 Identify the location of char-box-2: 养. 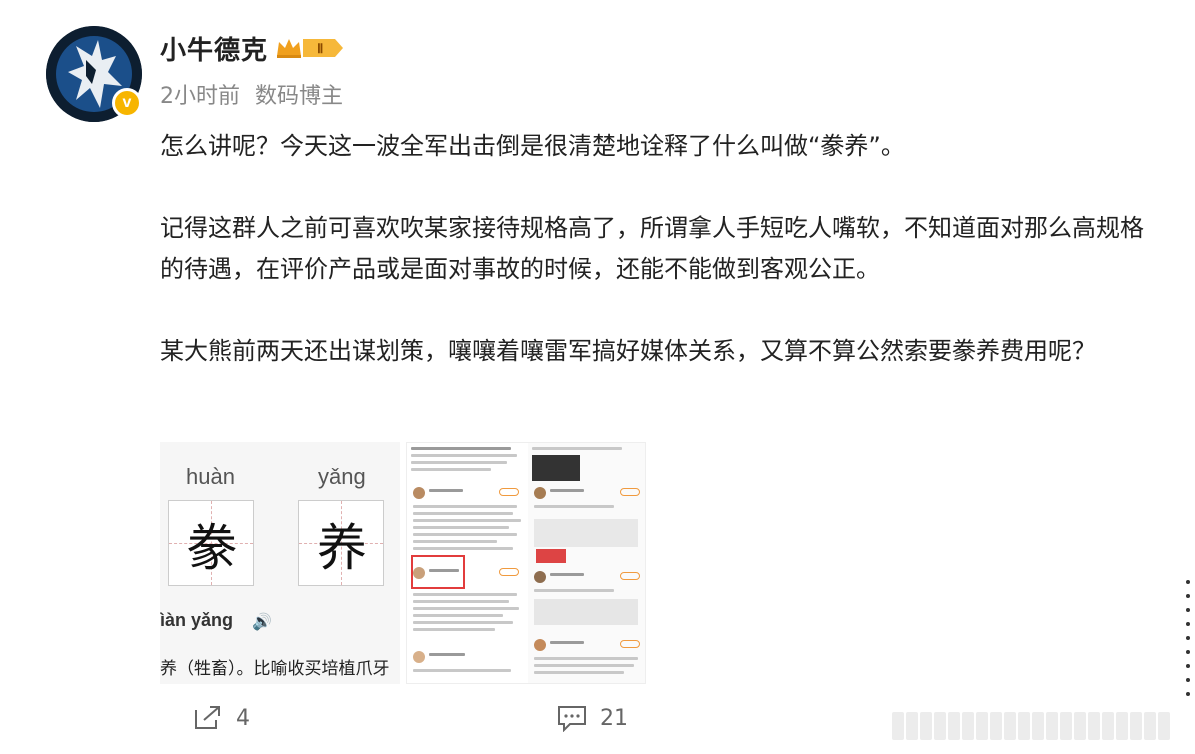
(341, 543).